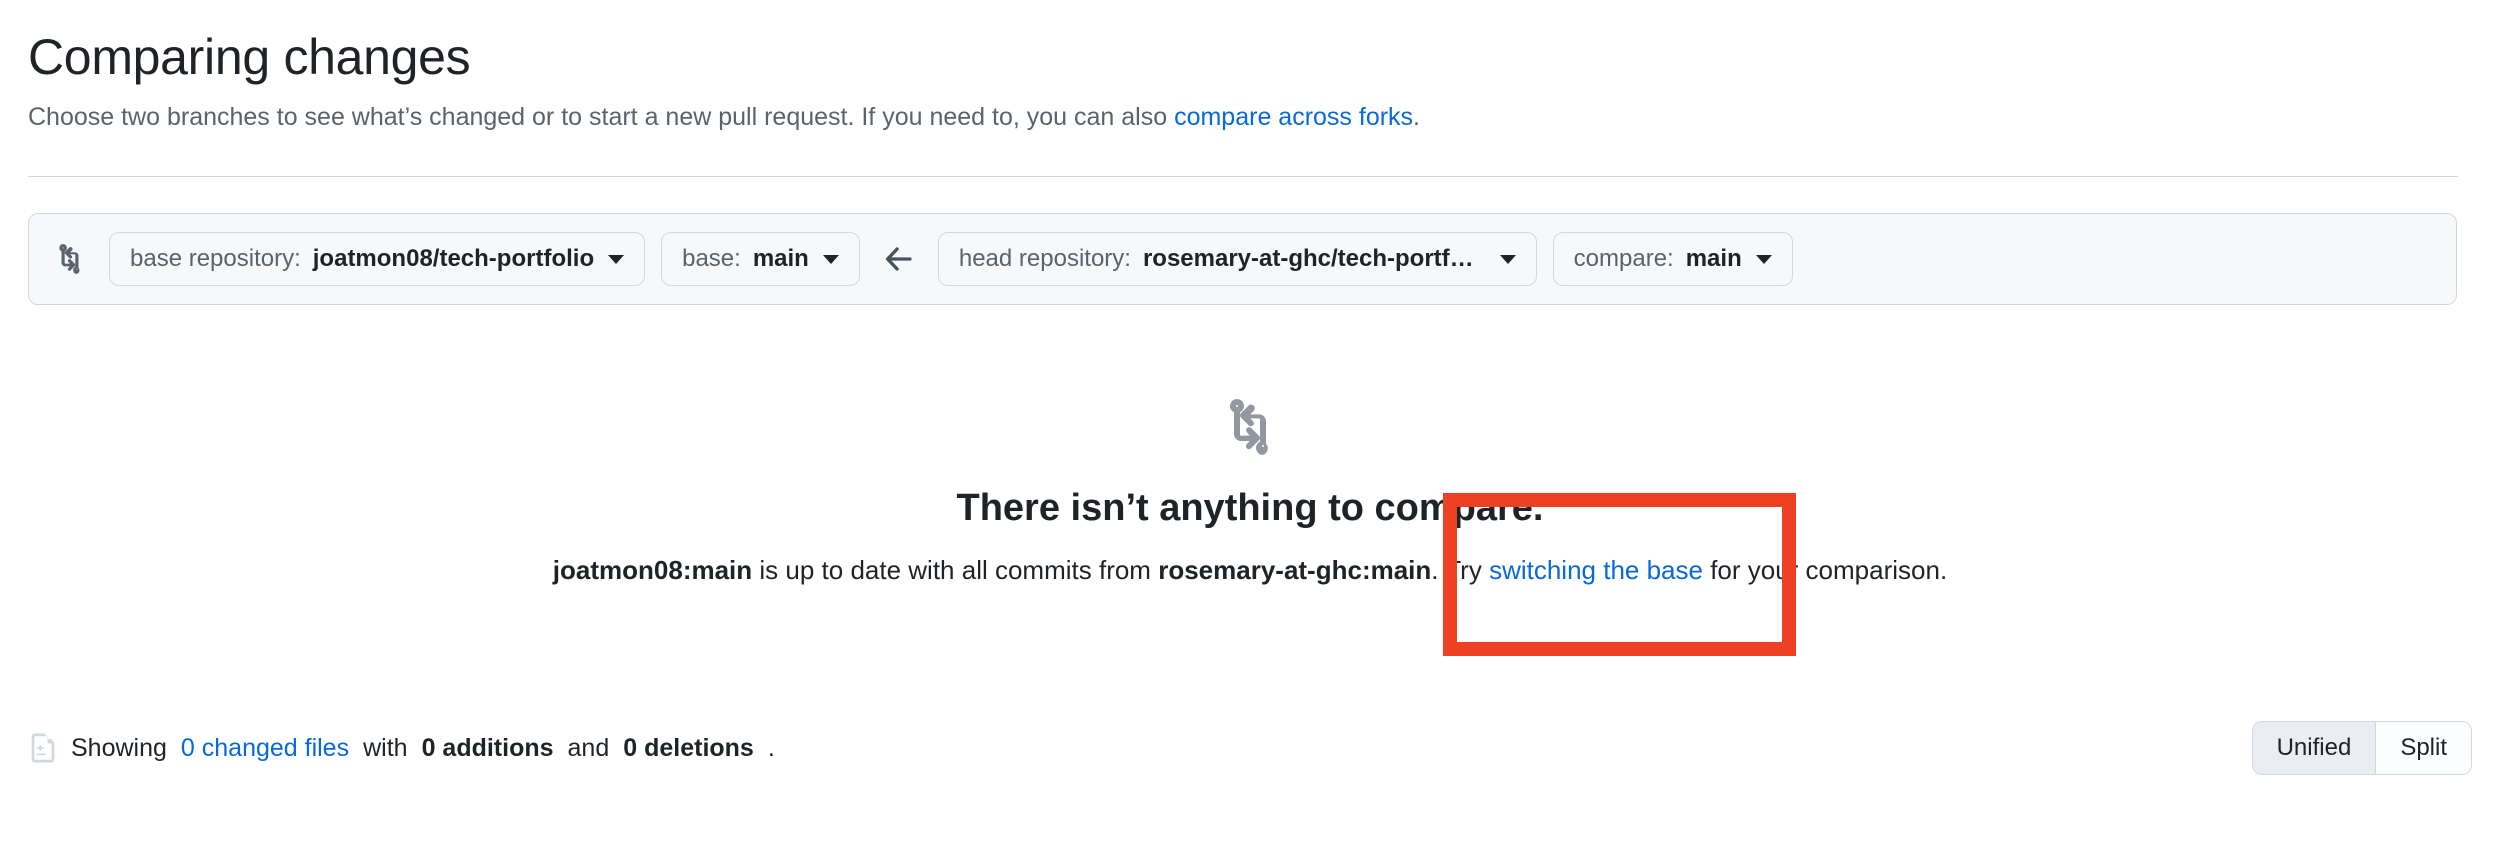 This screenshot has height=868, width=2500. I want to click on head-repository-prefix: head repository:, so click(1044, 258).